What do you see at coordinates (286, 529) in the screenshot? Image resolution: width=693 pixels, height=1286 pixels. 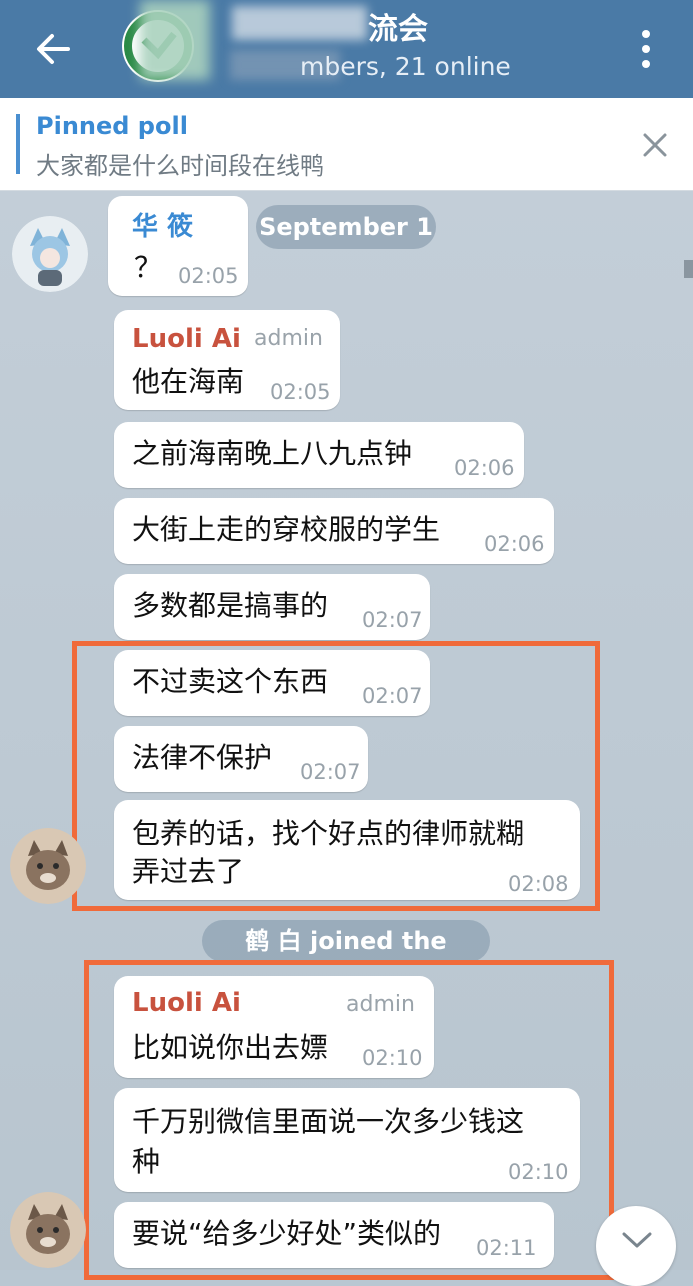 I see `message-text: 大街上走的穿校服的学生` at bounding box center [286, 529].